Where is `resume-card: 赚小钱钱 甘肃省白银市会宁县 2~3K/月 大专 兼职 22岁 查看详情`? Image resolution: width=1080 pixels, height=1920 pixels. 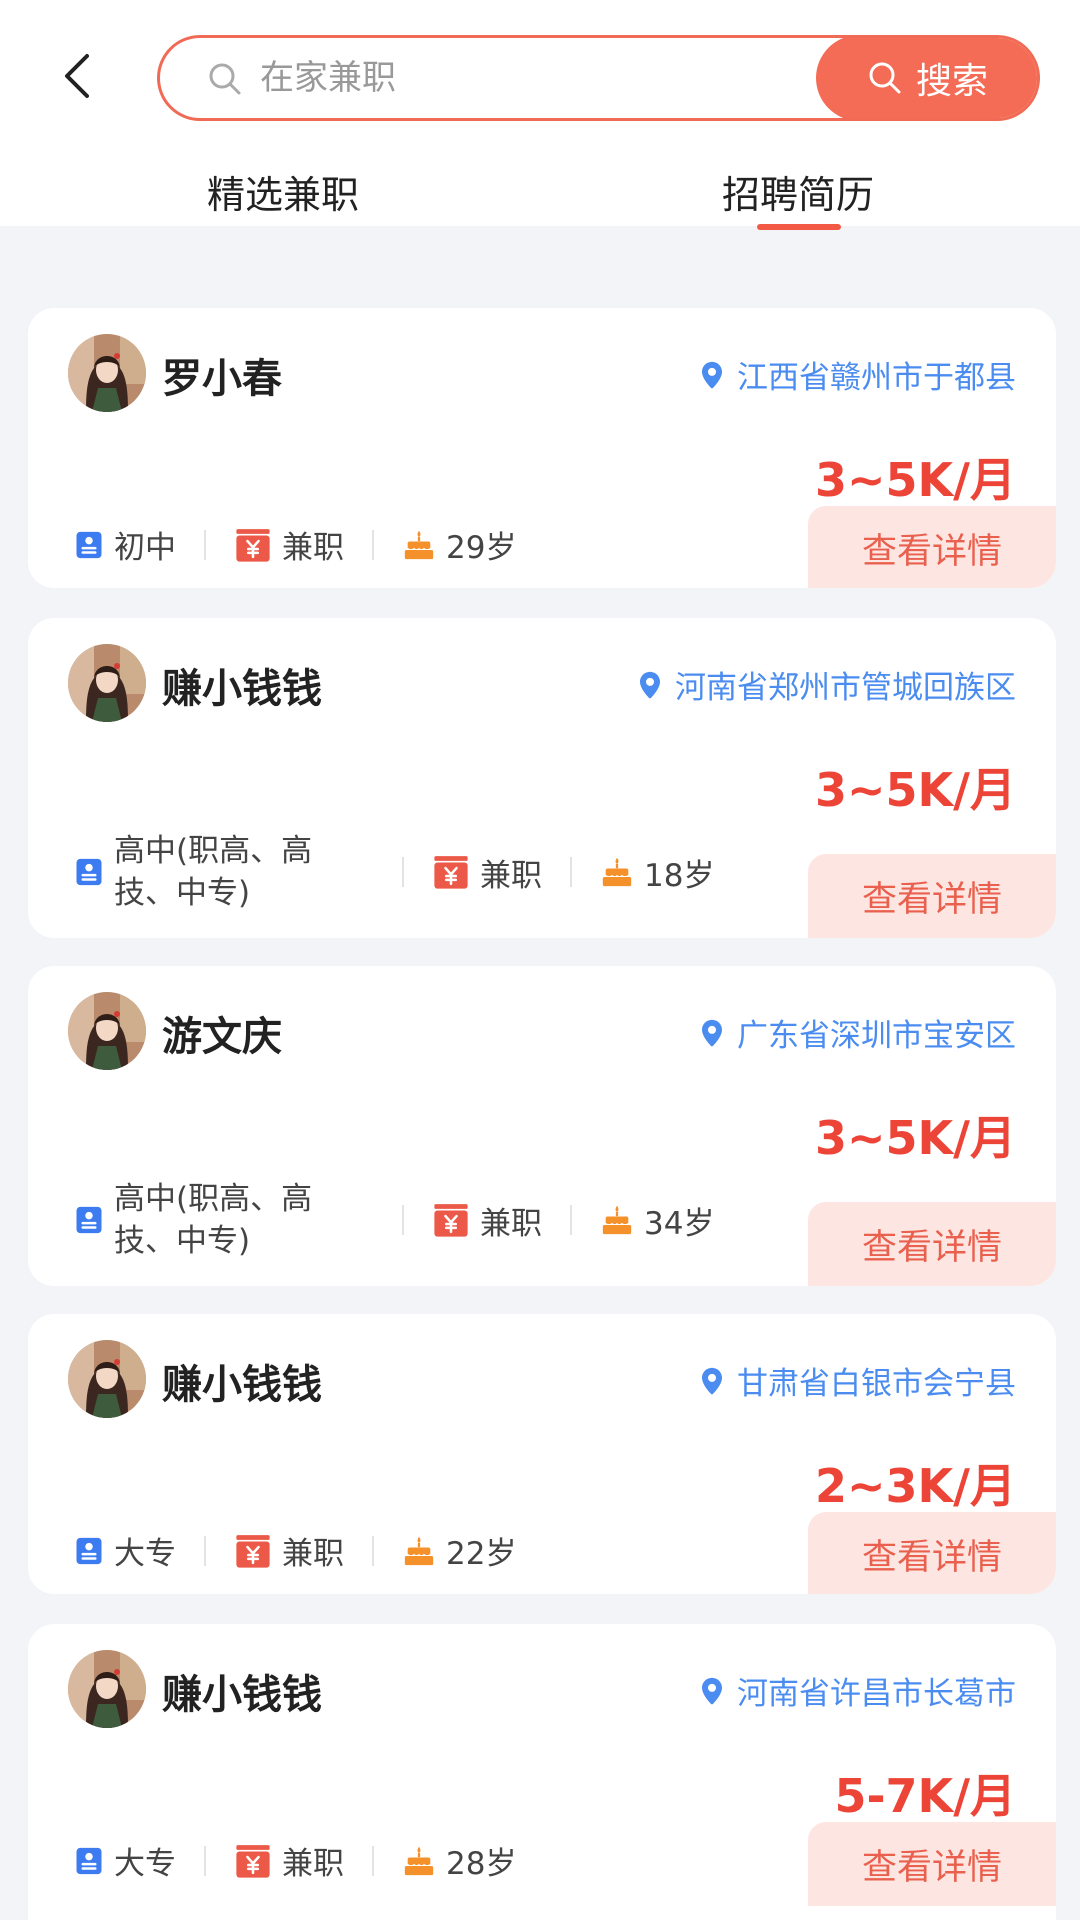
resume-card: 赚小钱钱 甘肃省白银市会宁县 2~3K/月 大专 兼职 22岁 查看详情 is located at coordinates (542, 1454).